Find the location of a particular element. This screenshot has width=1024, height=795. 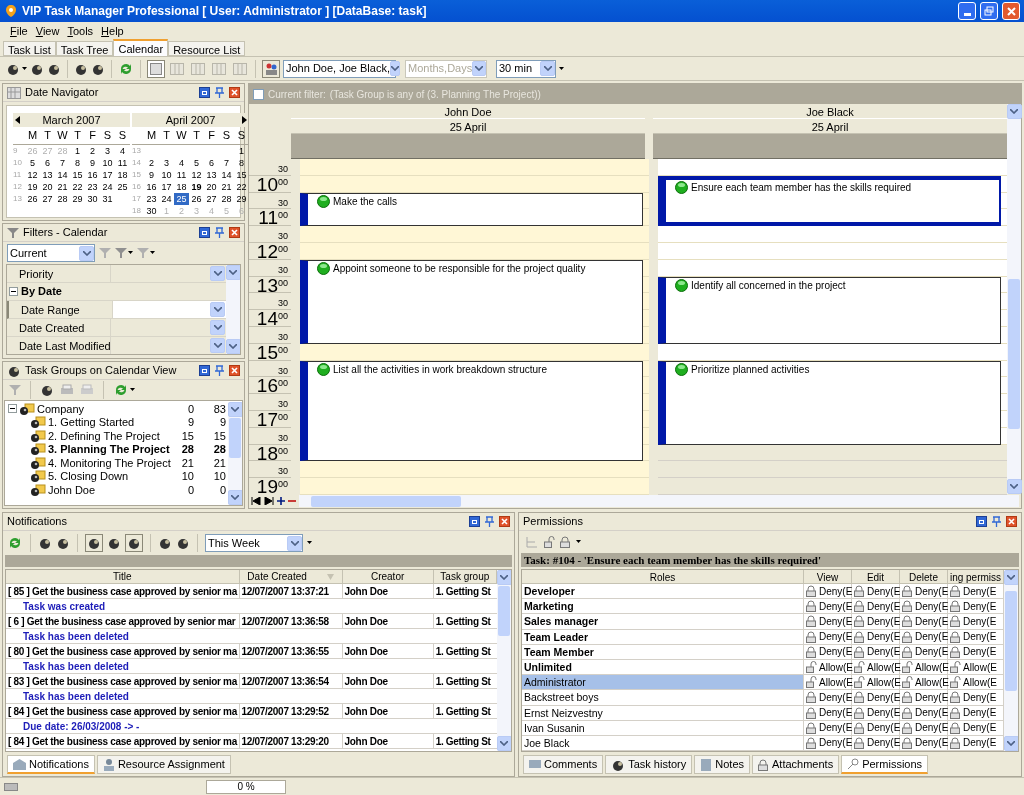

tab: Notifications is located at coordinates (51, 764).